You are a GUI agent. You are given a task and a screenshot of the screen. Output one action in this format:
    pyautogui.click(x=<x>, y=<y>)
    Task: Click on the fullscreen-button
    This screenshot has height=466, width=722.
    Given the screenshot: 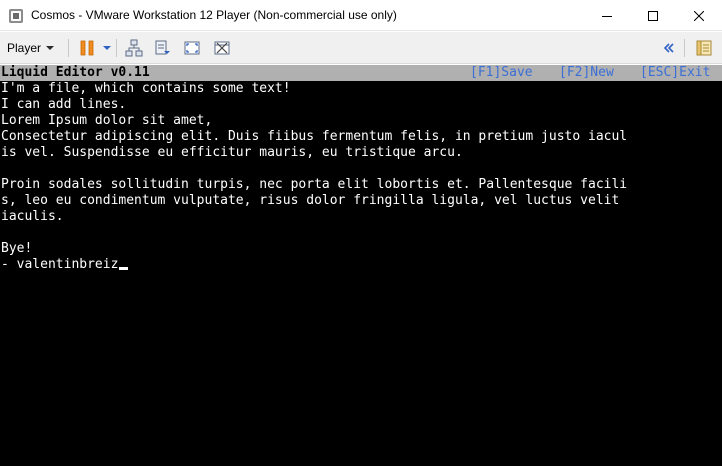 What is the action you would take?
    pyautogui.click(x=192, y=48)
    